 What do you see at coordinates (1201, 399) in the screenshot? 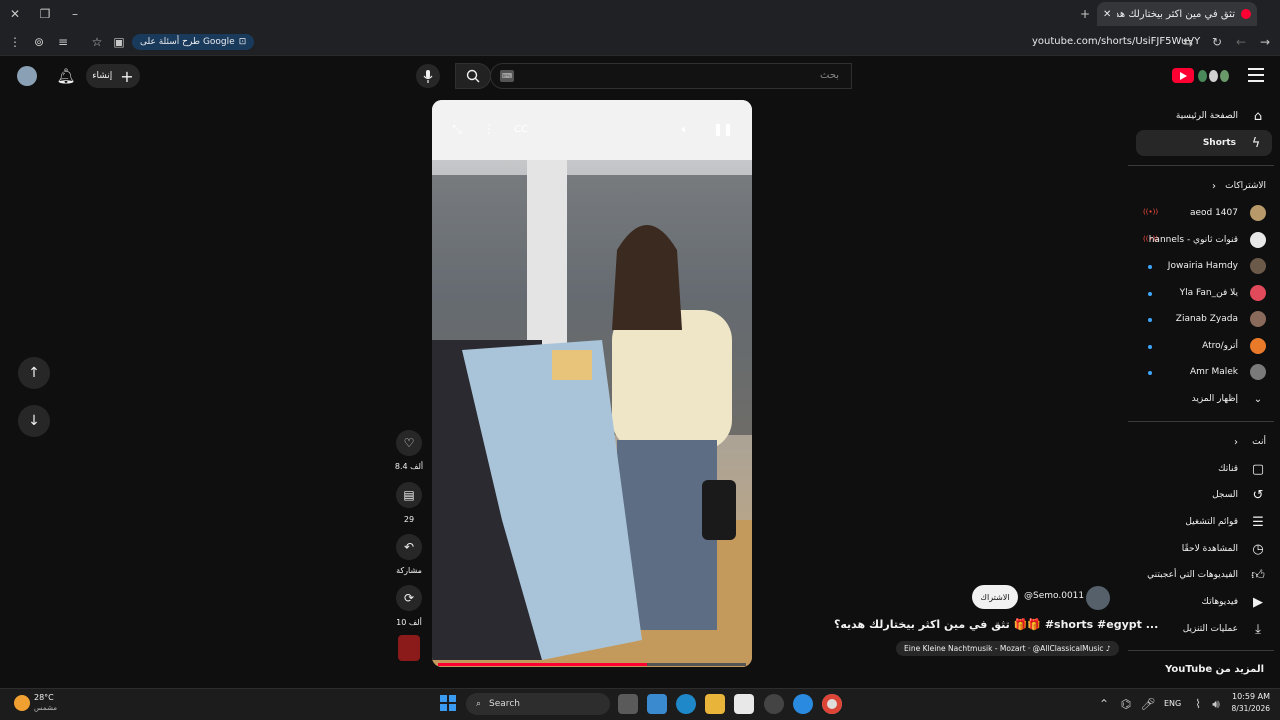
I see `show-more-button: إظهار المزيد ⌄` at bounding box center [1201, 399].